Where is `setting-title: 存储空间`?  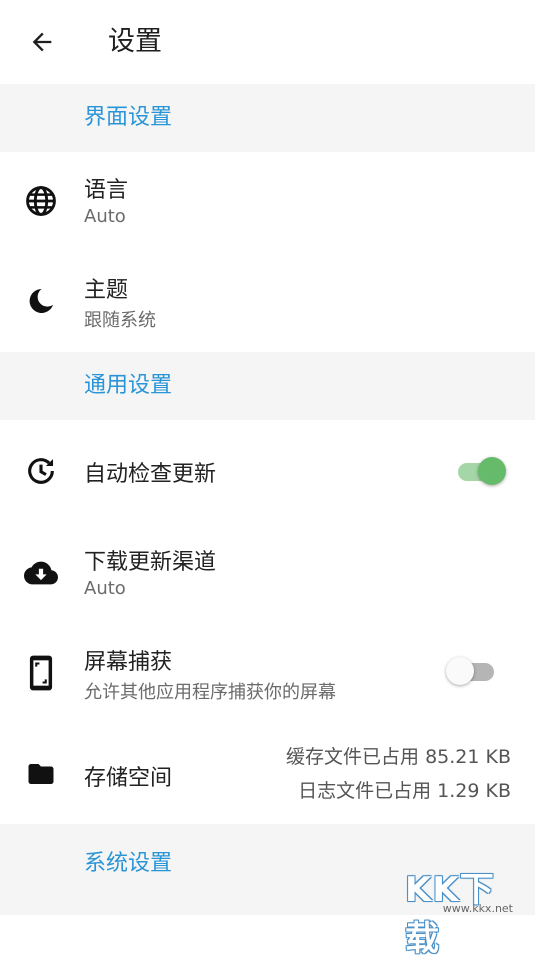
setting-title: 存储空间 is located at coordinates (128, 778).